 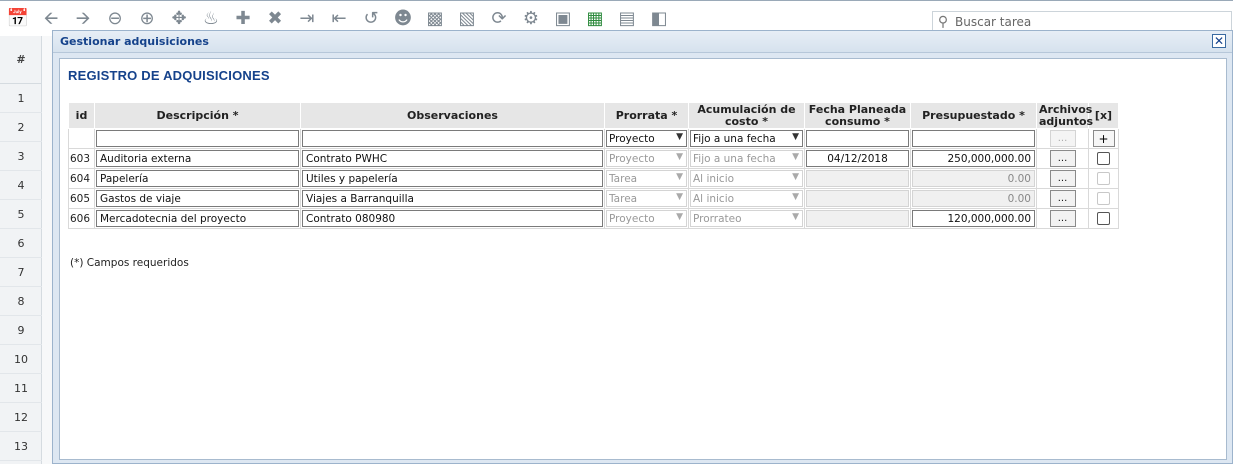 What do you see at coordinates (339, 19) in the screenshot?
I see `outdent-icon: ⇤` at bounding box center [339, 19].